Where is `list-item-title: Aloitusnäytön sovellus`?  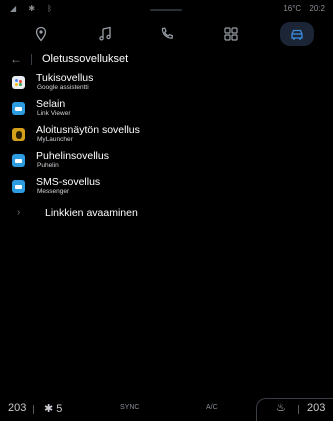 list-item-title: Aloitusnäytön sovellus is located at coordinates (88, 130).